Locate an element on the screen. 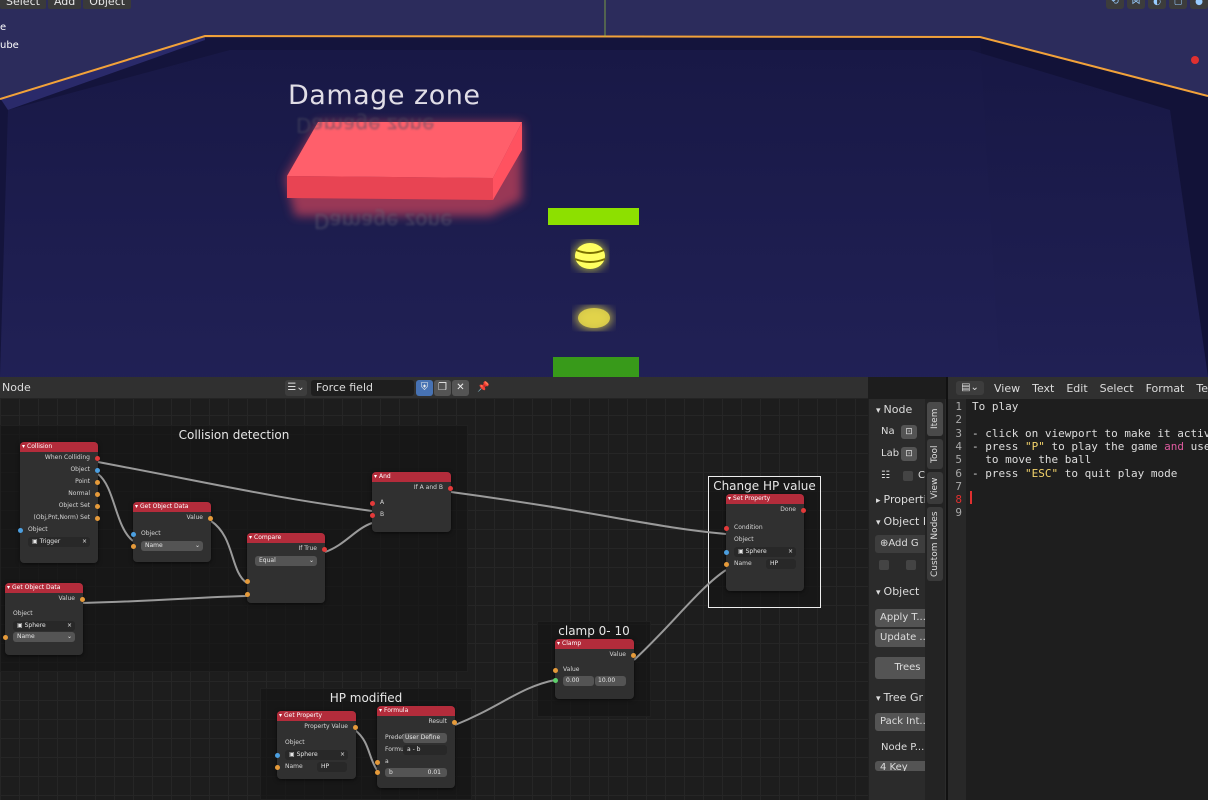  max-field: 10.00 is located at coordinates (610, 681).